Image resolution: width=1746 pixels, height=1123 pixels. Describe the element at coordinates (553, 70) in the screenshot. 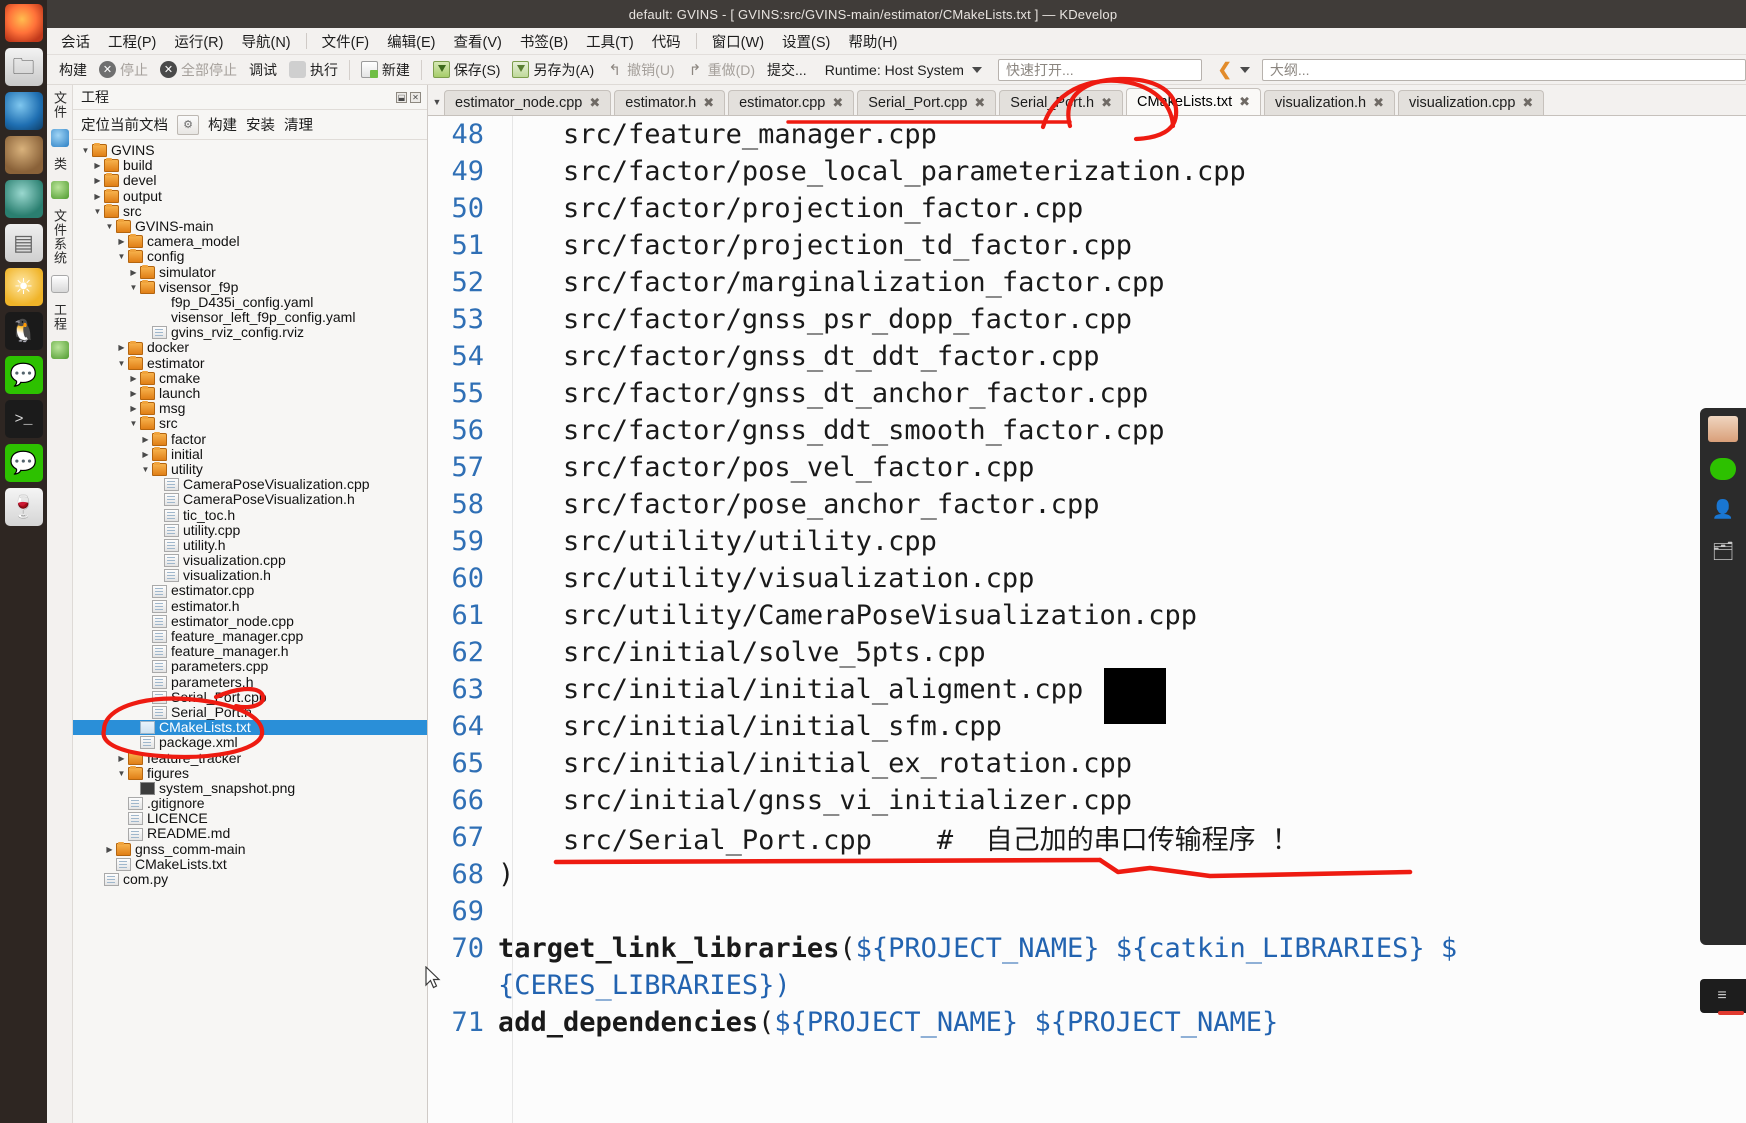

I see `save-as-button: 另存为(A)` at that location.